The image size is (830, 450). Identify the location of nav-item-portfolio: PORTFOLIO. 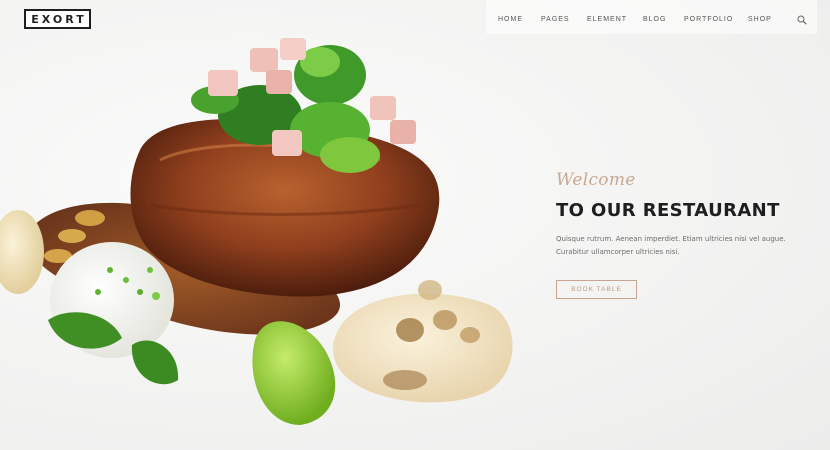
(708, 19).